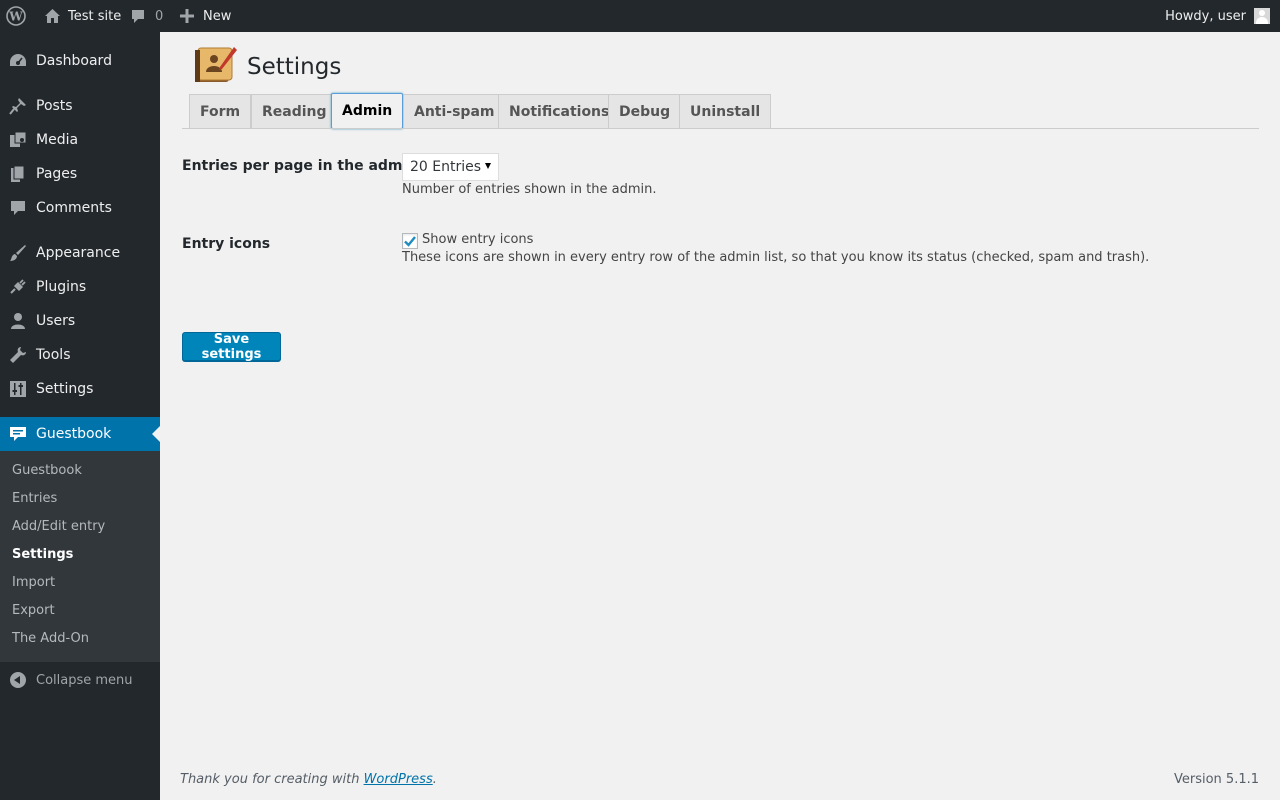 The image size is (1280, 800). Describe the element at coordinates (645, 111) in the screenshot. I see `tab-debug: Debug` at that location.